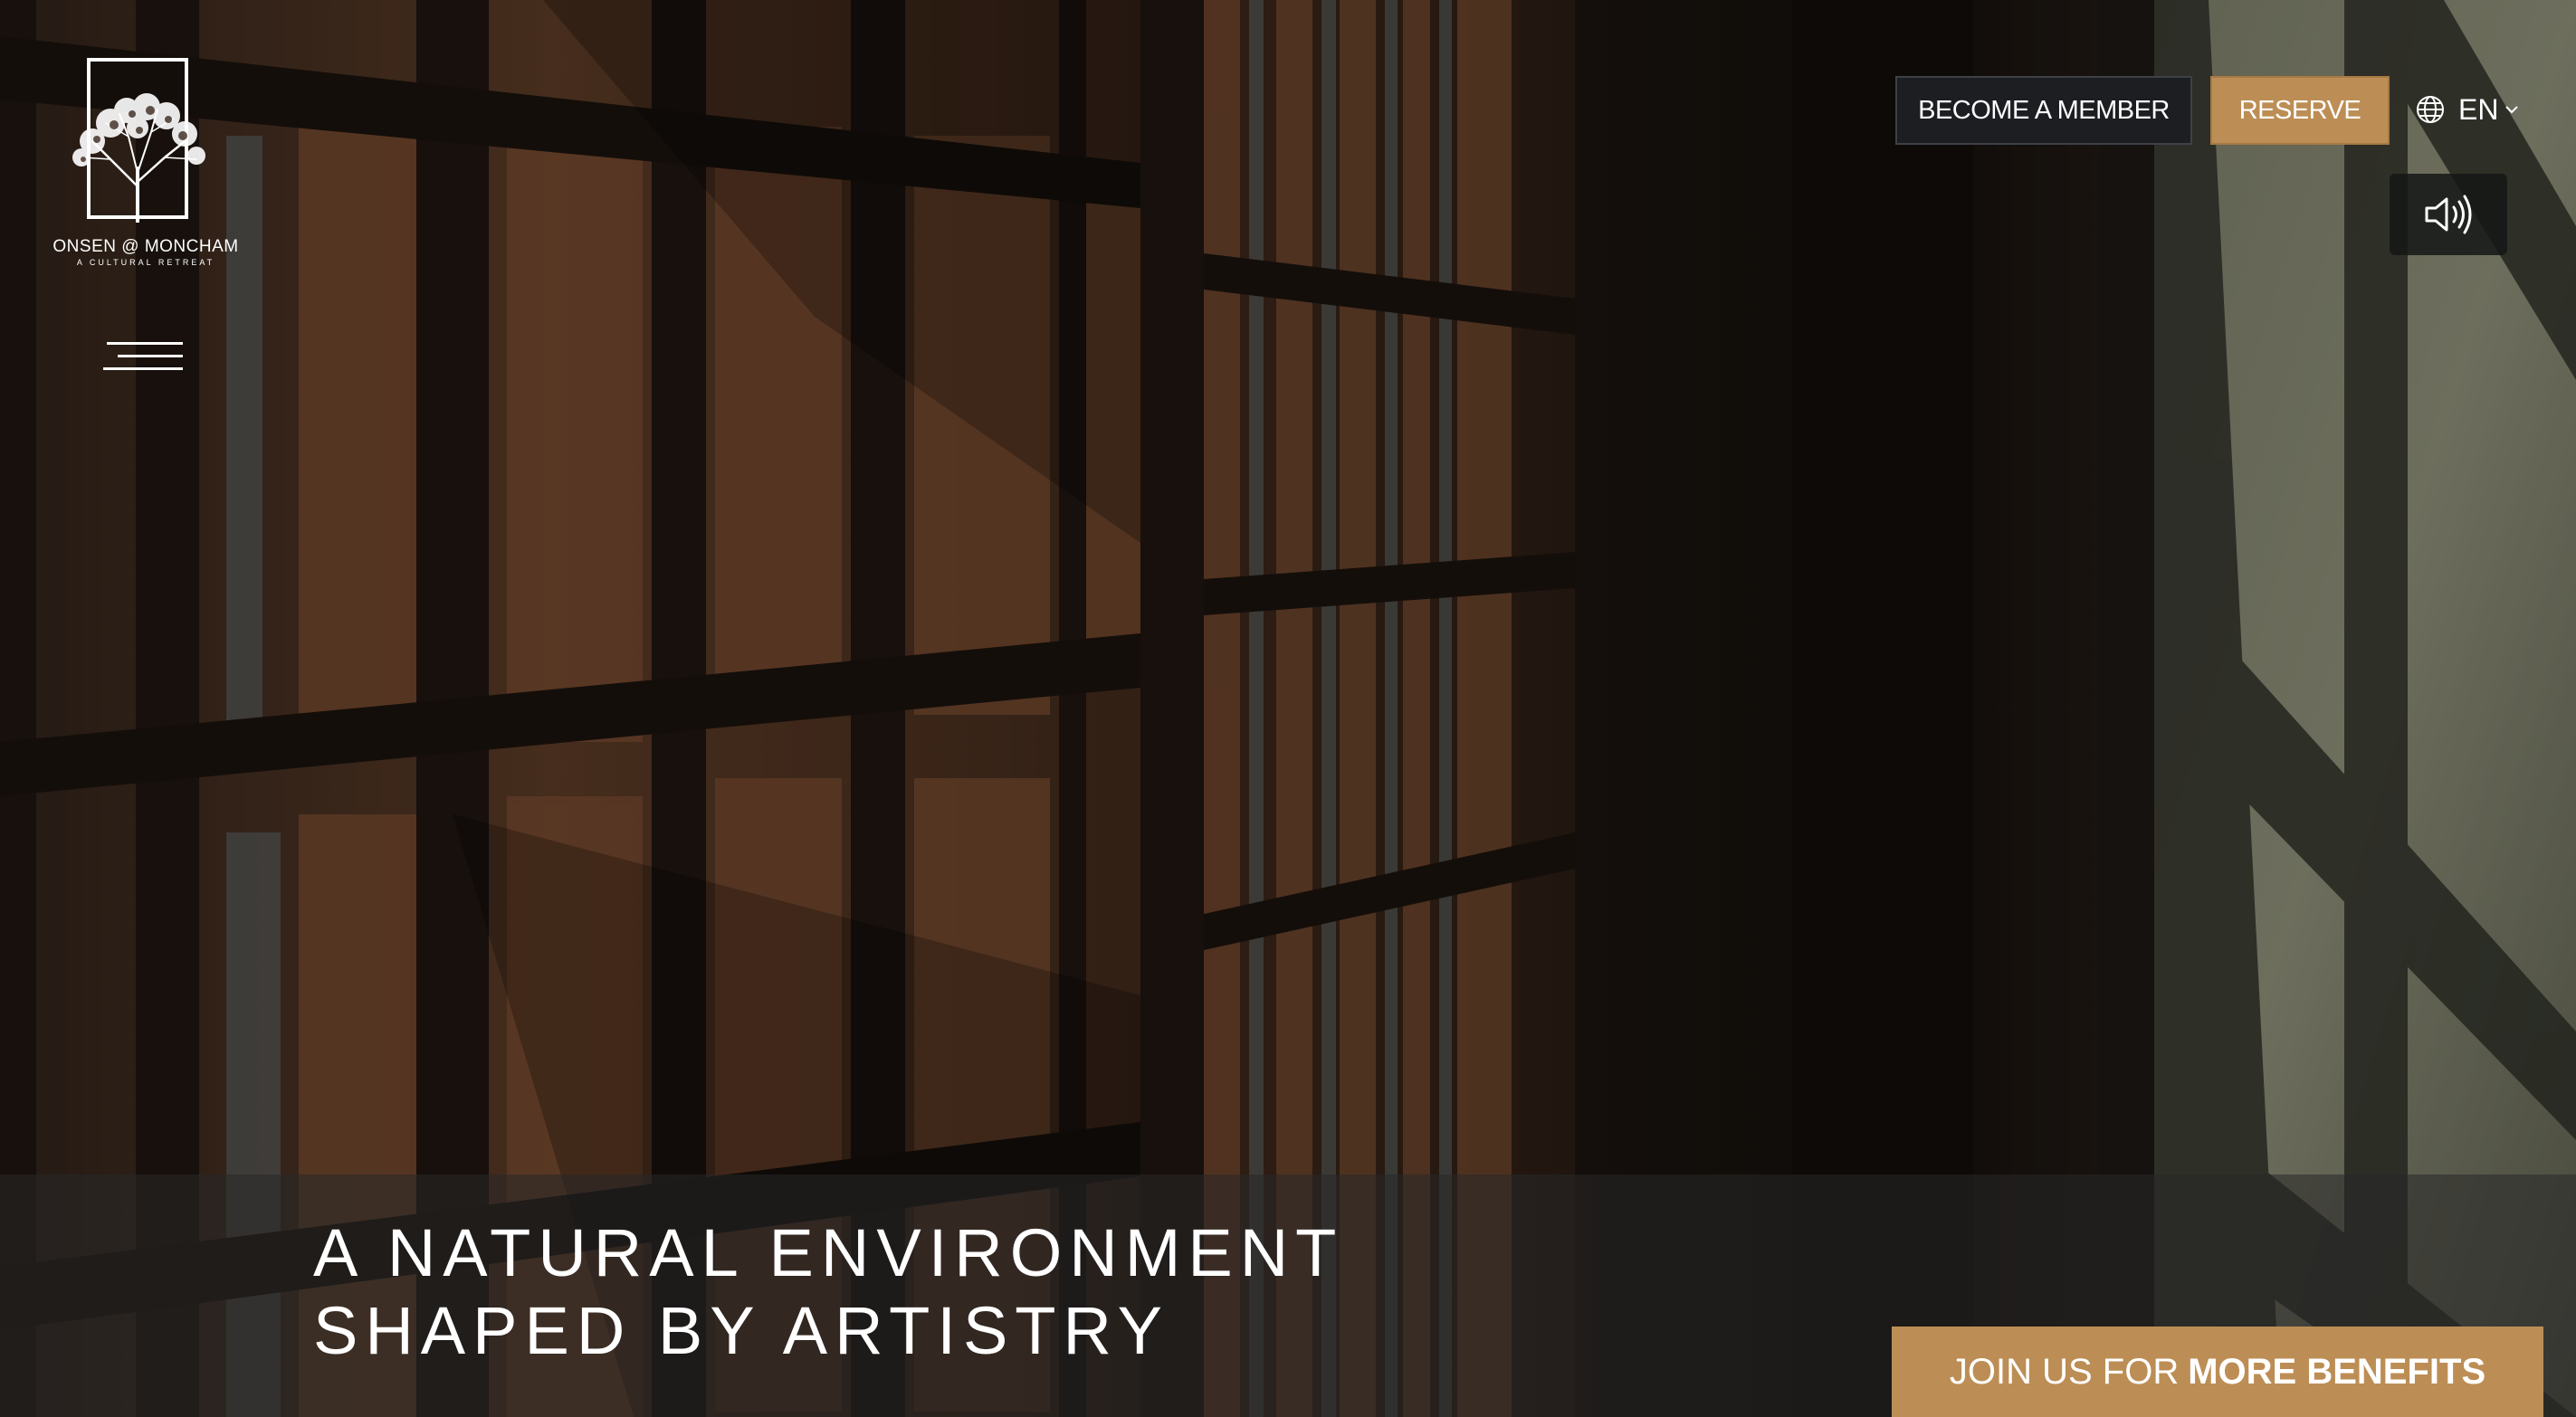  What do you see at coordinates (151, 356) in the screenshot?
I see `menu-line-middle` at bounding box center [151, 356].